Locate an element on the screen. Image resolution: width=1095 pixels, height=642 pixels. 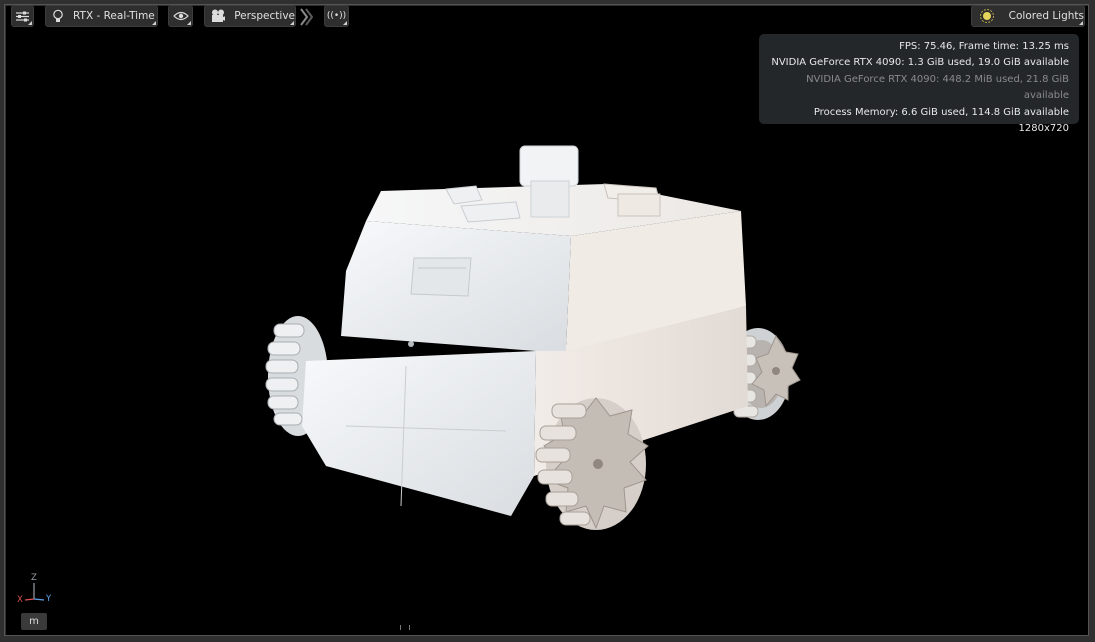
broadcast-icon: ((•)) is located at coordinates (336, 16).